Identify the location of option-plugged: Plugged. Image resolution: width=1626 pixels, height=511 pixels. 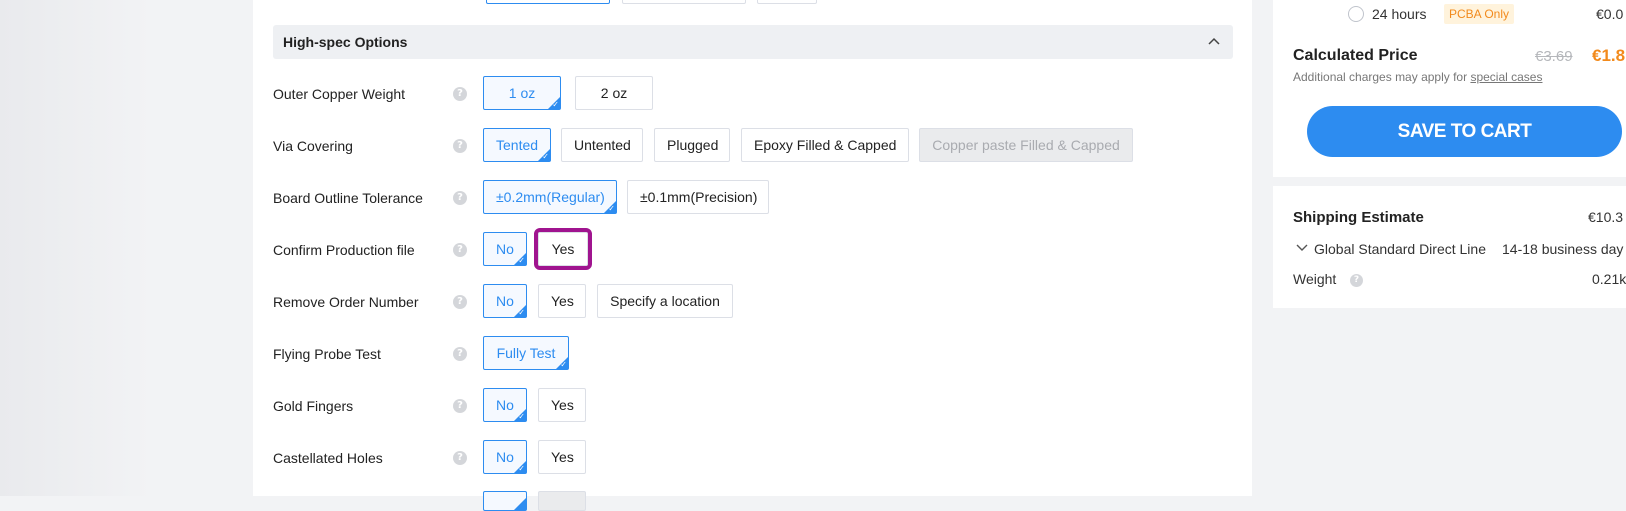
(692, 145).